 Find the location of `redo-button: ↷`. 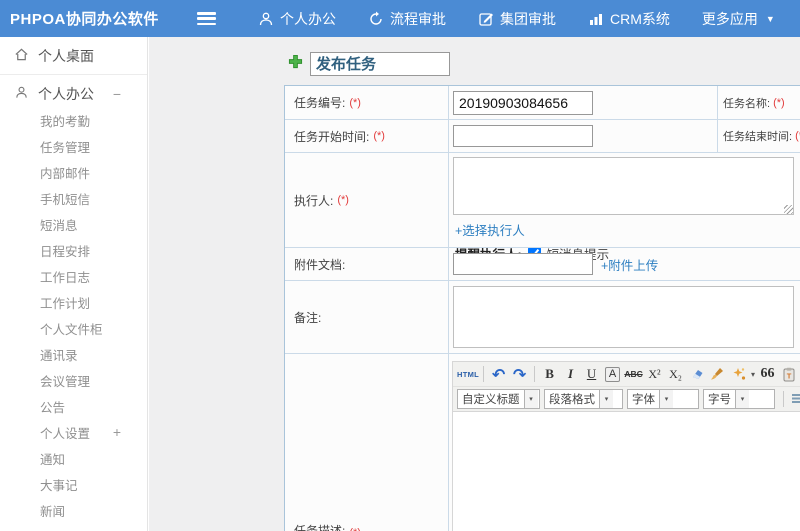

redo-button: ↷ is located at coordinates (519, 374).